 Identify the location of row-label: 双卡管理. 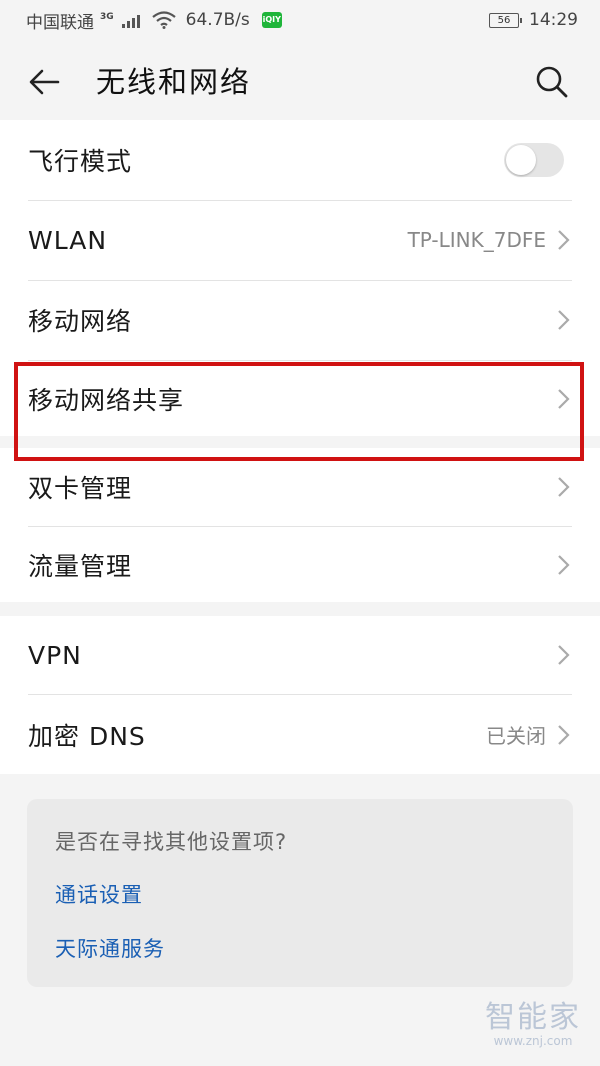
(80, 488).